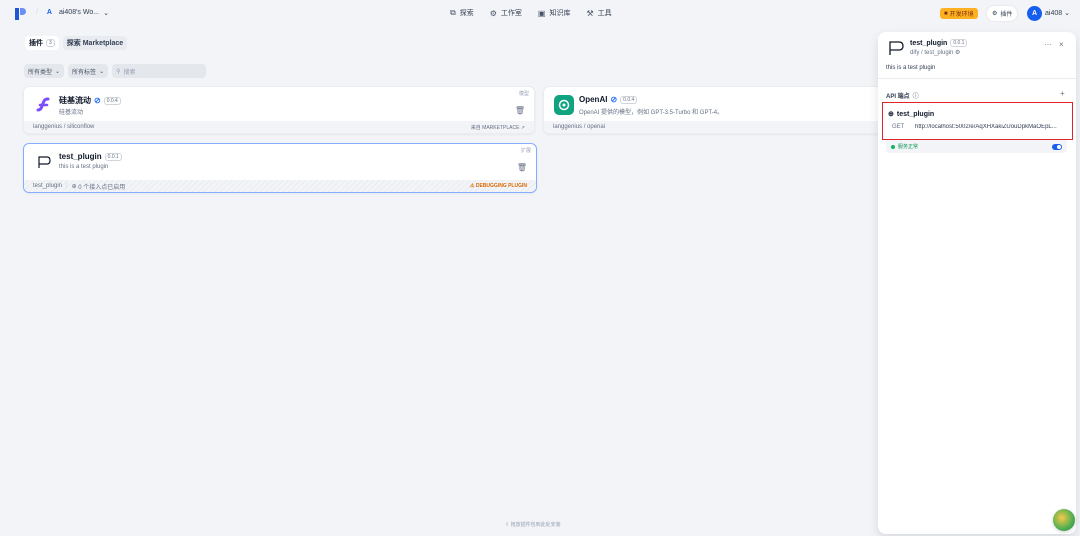  Describe the element at coordinates (604, 13) in the screenshot. I see `nav-label: 工具` at that location.